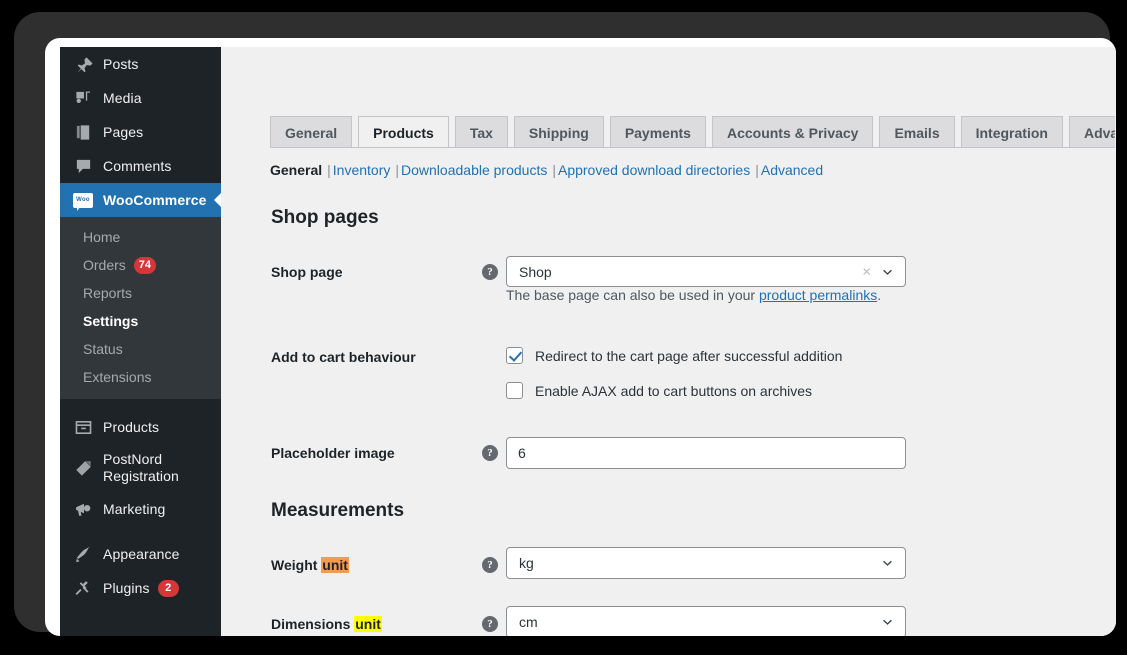  What do you see at coordinates (83, 98) in the screenshot?
I see `media-icon` at bounding box center [83, 98].